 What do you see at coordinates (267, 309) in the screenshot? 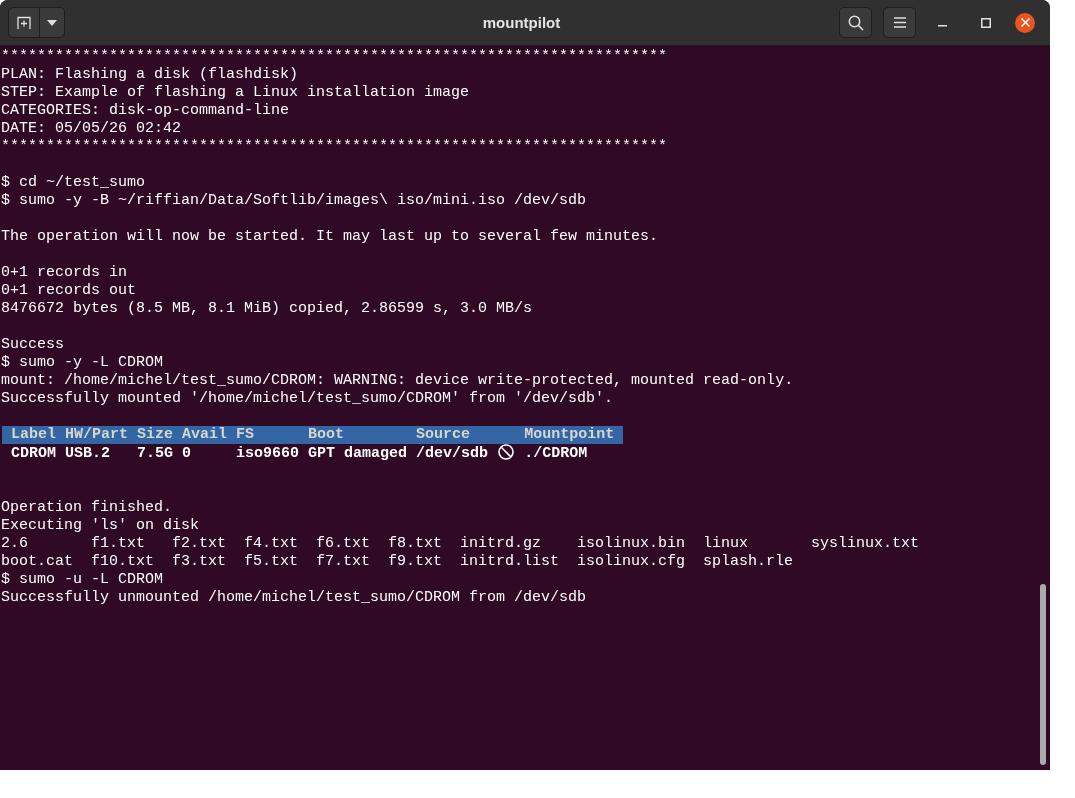
I see `terminal-line: 8476672 bytes (8.5 MB, 8.1 MiB) copied, 2.86599 s, 3.0 MB/s` at bounding box center [267, 309].